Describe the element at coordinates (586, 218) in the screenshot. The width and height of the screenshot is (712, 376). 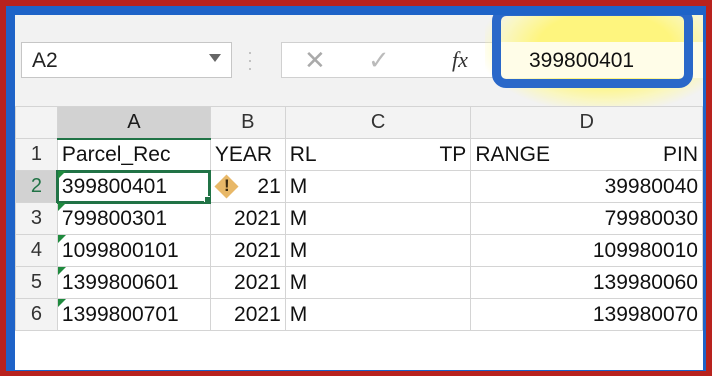
I see `cell-d3: 79980030` at that location.